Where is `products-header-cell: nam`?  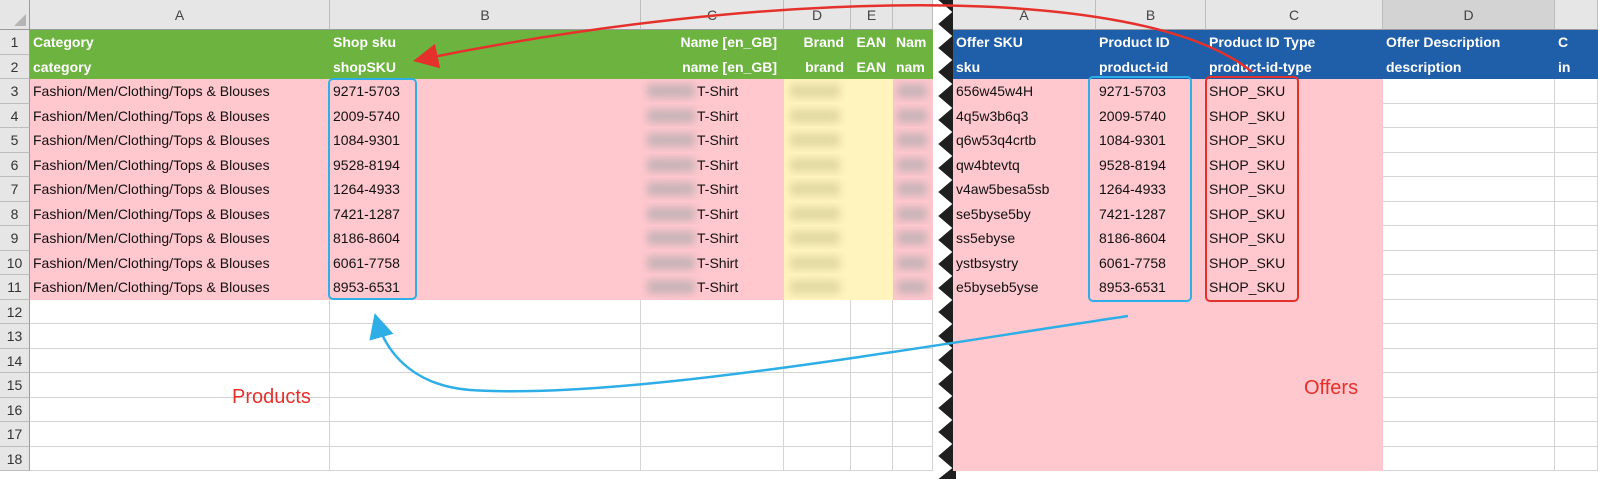
products-header-cell: nam is located at coordinates (913, 66).